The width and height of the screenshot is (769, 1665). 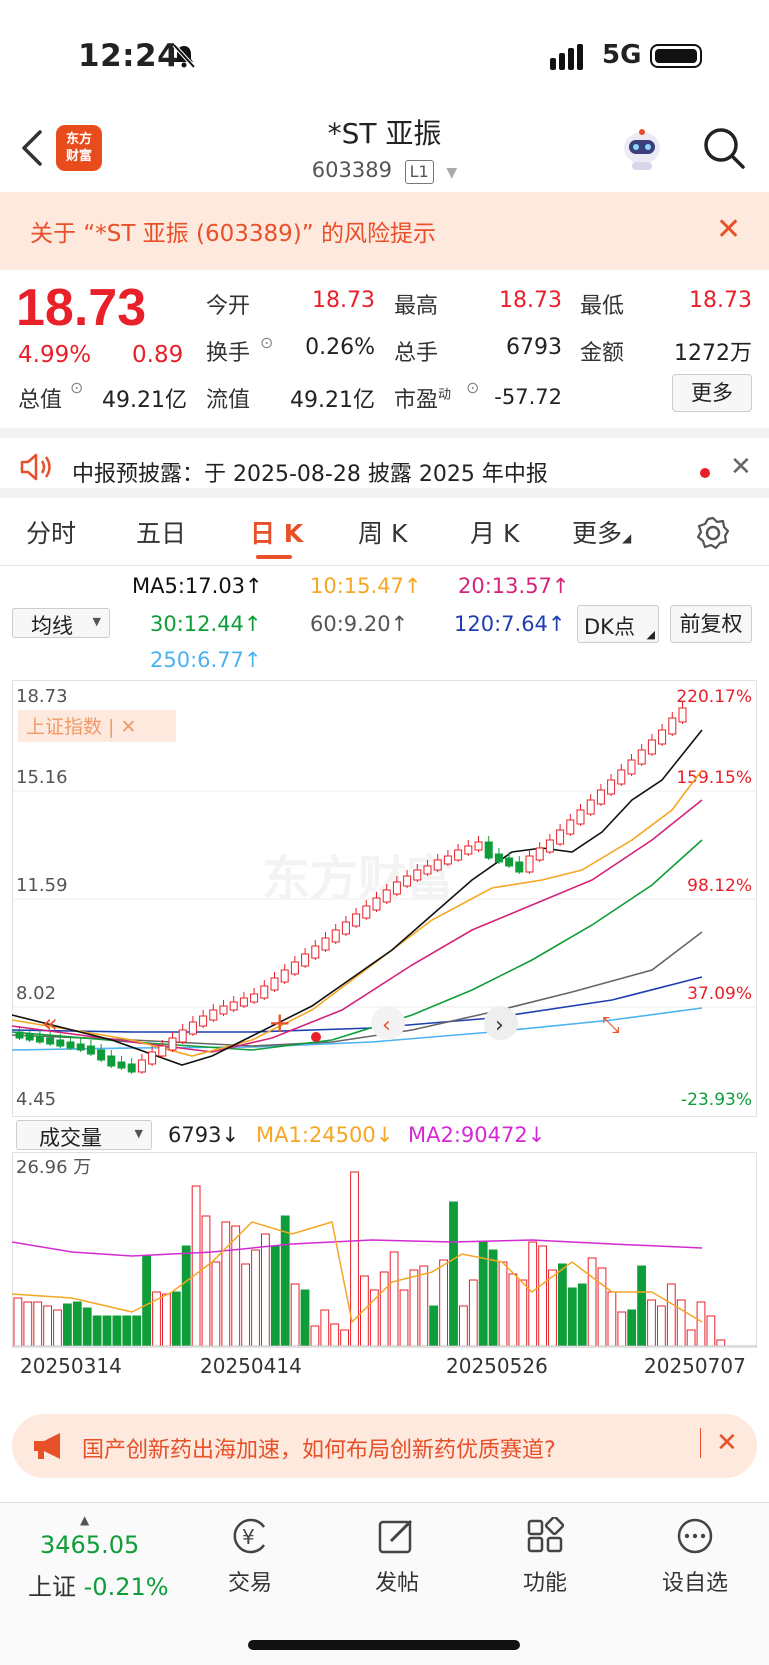 I want to click on search-icon, so click(x=724, y=148).